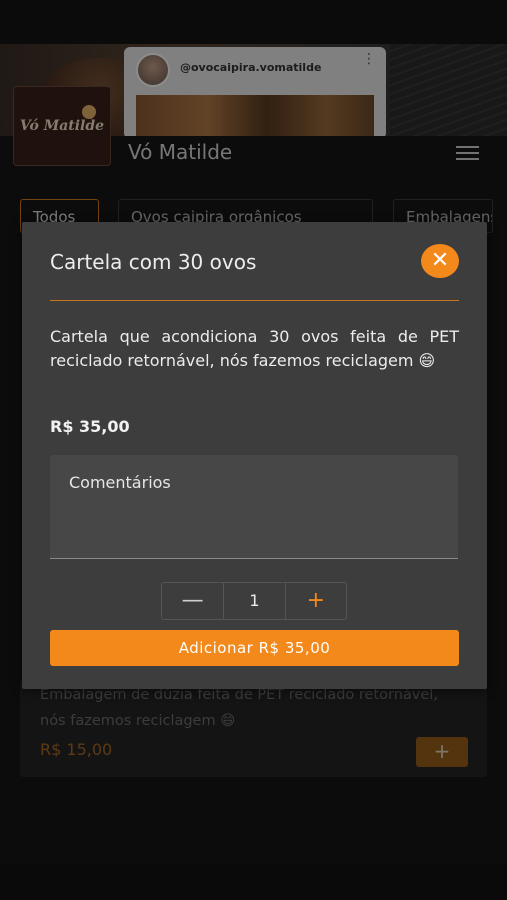 This screenshot has width=507, height=900. Describe the element at coordinates (440, 261) in the screenshot. I see `close-icon: ✕` at that location.